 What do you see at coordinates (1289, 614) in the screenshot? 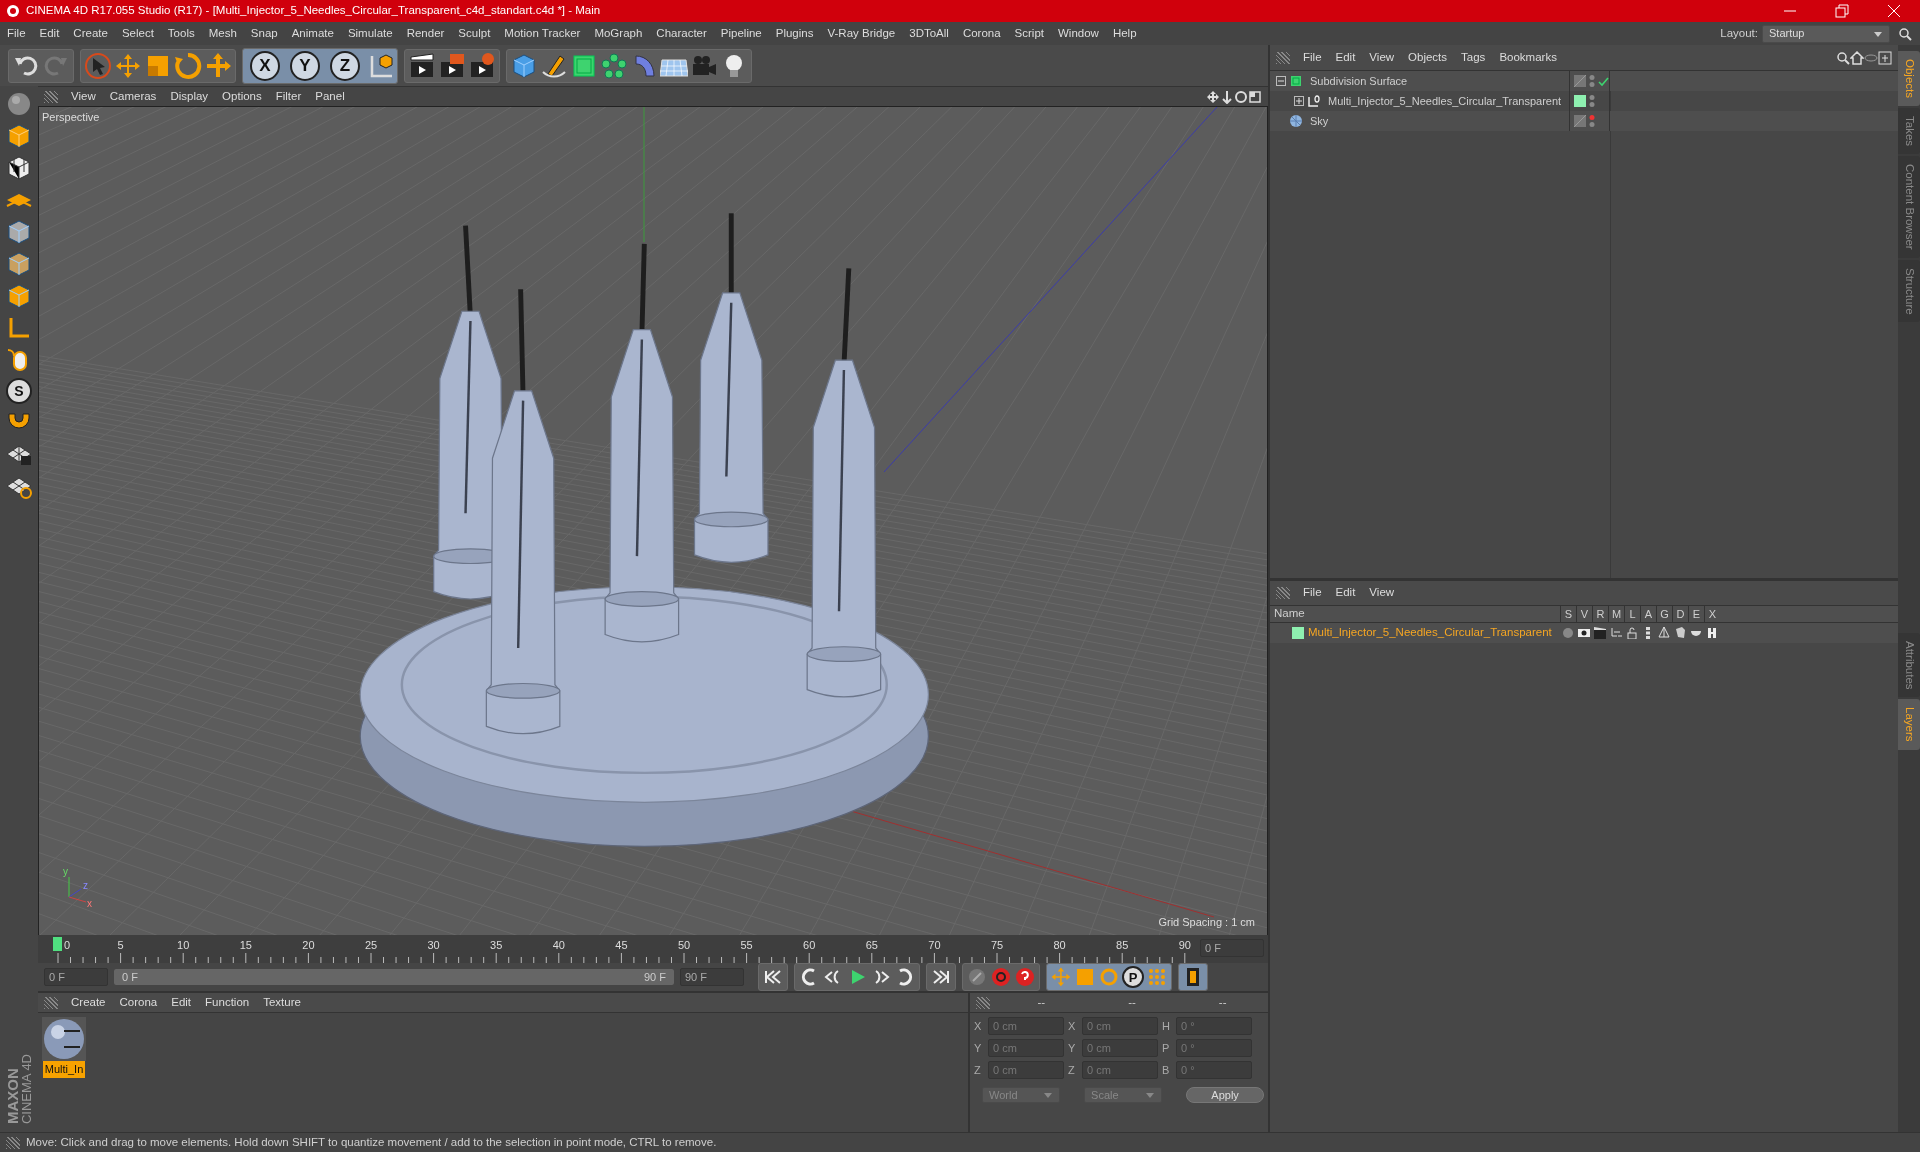
I see `column-header: Name` at bounding box center [1289, 614].